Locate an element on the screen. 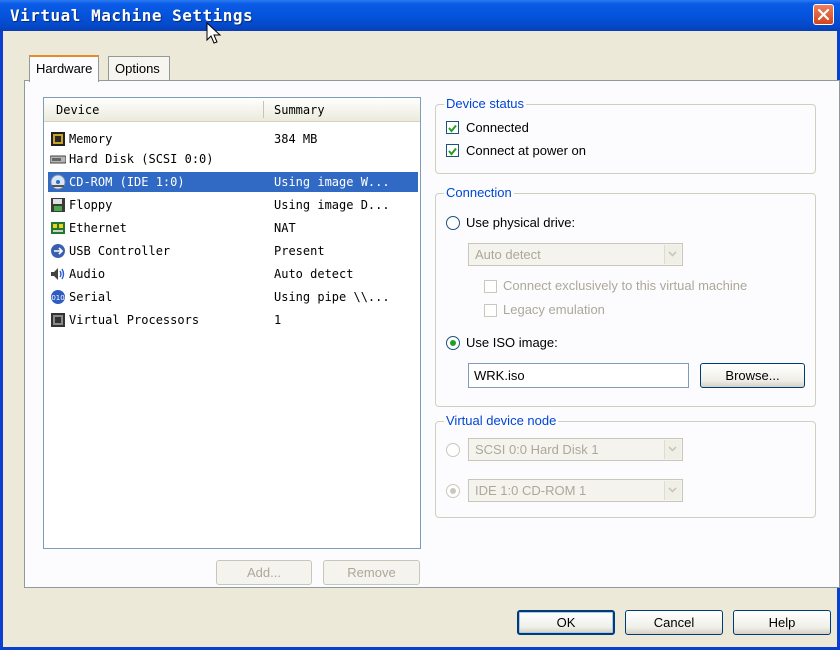  use-physical-drive-label: Use physical drive: is located at coordinates (520, 222).